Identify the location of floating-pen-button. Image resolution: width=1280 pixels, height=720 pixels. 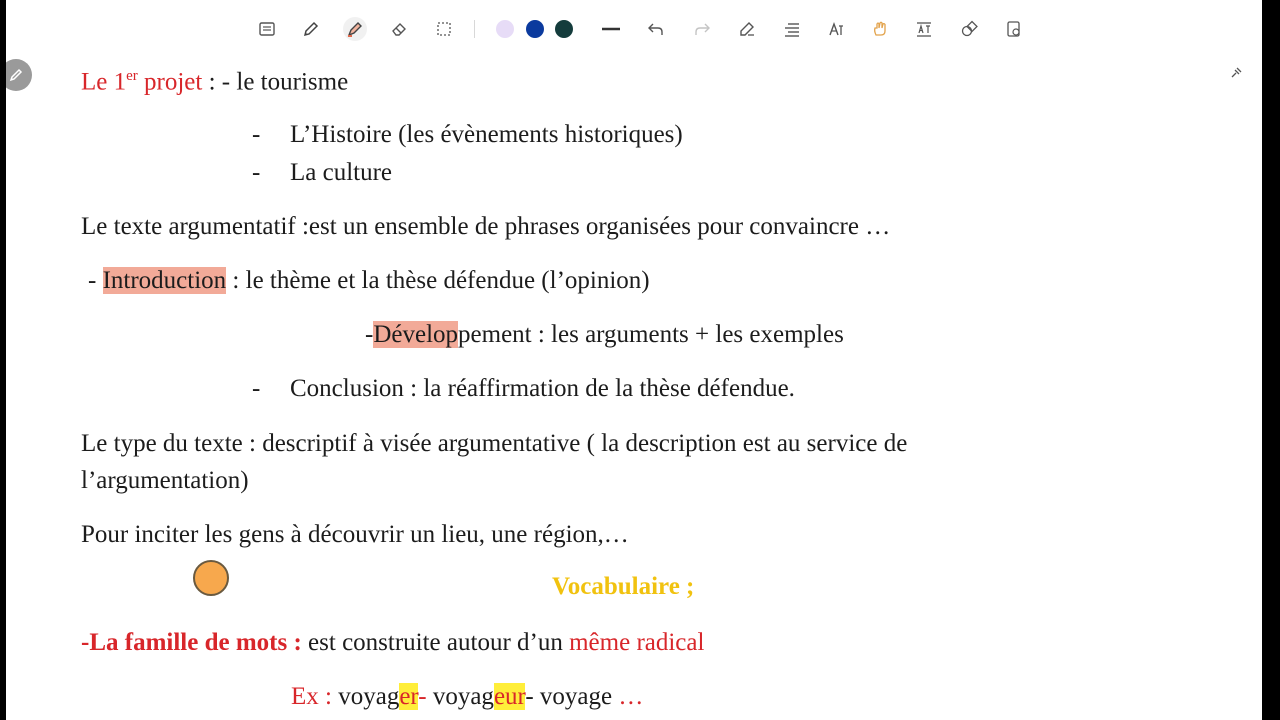
(19, 75).